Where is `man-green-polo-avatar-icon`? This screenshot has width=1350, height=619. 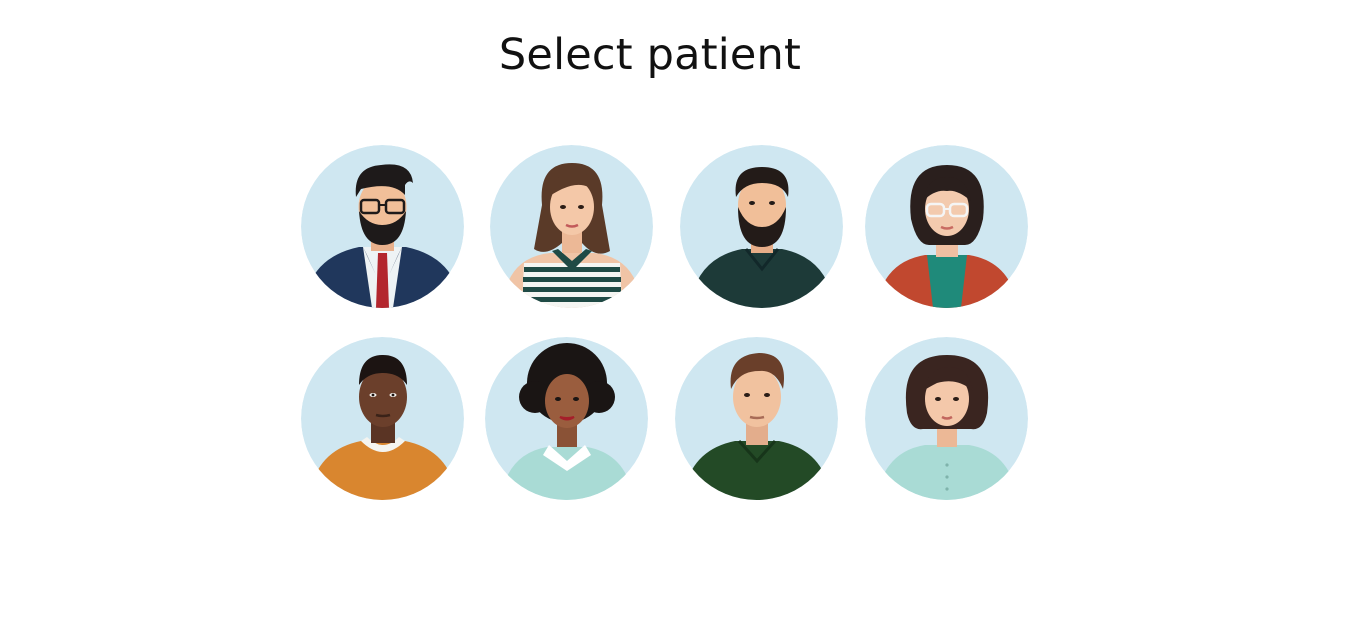 man-green-polo-avatar-icon is located at coordinates (756, 418).